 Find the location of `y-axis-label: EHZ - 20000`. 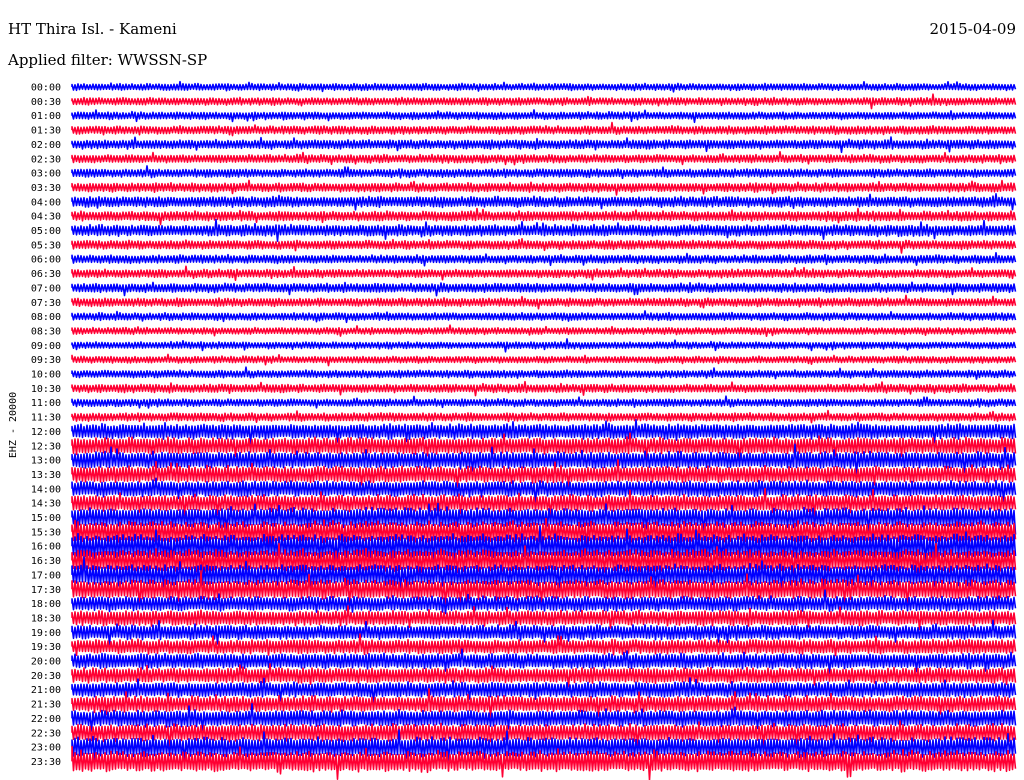

y-axis-label: EHZ - 20000 is located at coordinates (13, 425).